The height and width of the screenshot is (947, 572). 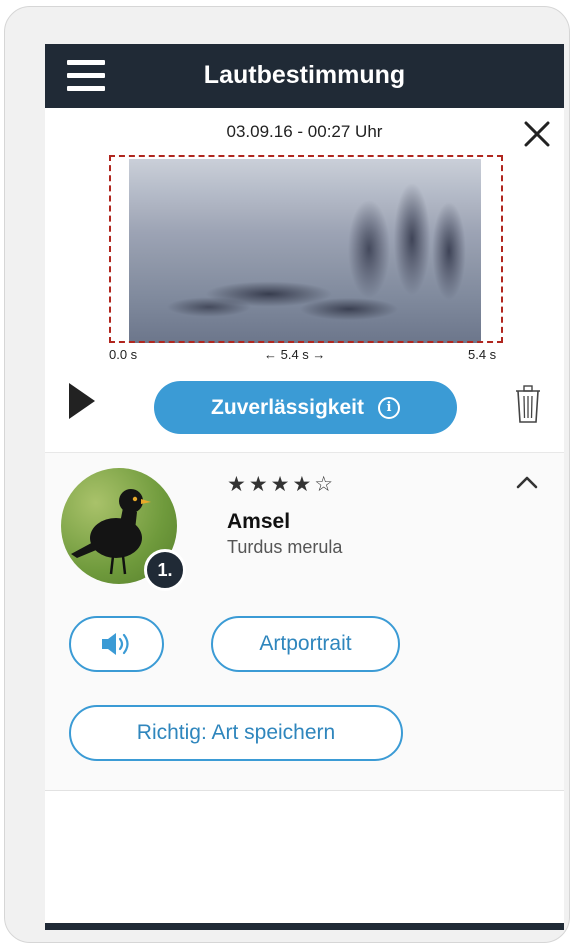 What do you see at coordinates (259, 521) in the screenshot?
I see `species-common-name: Amsel` at bounding box center [259, 521].